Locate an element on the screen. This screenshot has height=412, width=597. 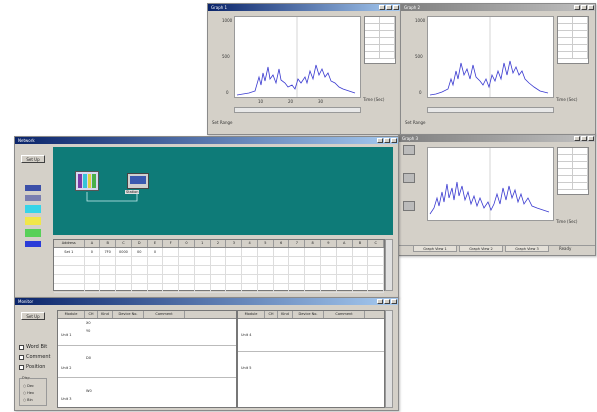
header-cell: 8 is located at coordinates (313, 243).